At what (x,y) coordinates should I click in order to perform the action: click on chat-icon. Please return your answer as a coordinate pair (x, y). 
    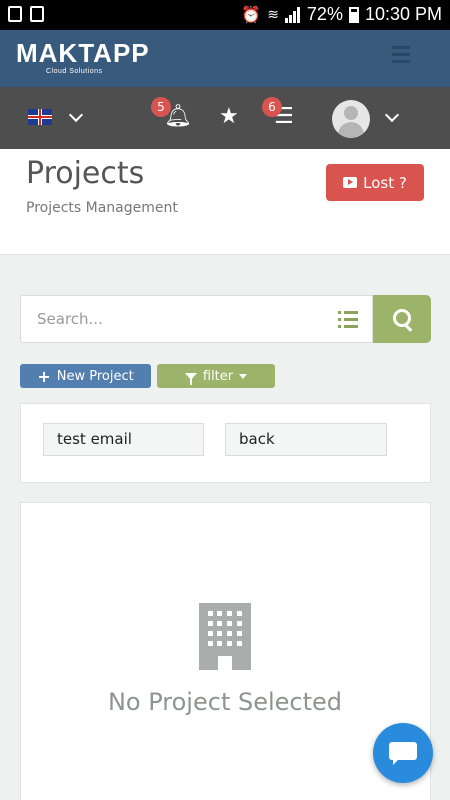
    Looking at the image, I should click on (403, 753).